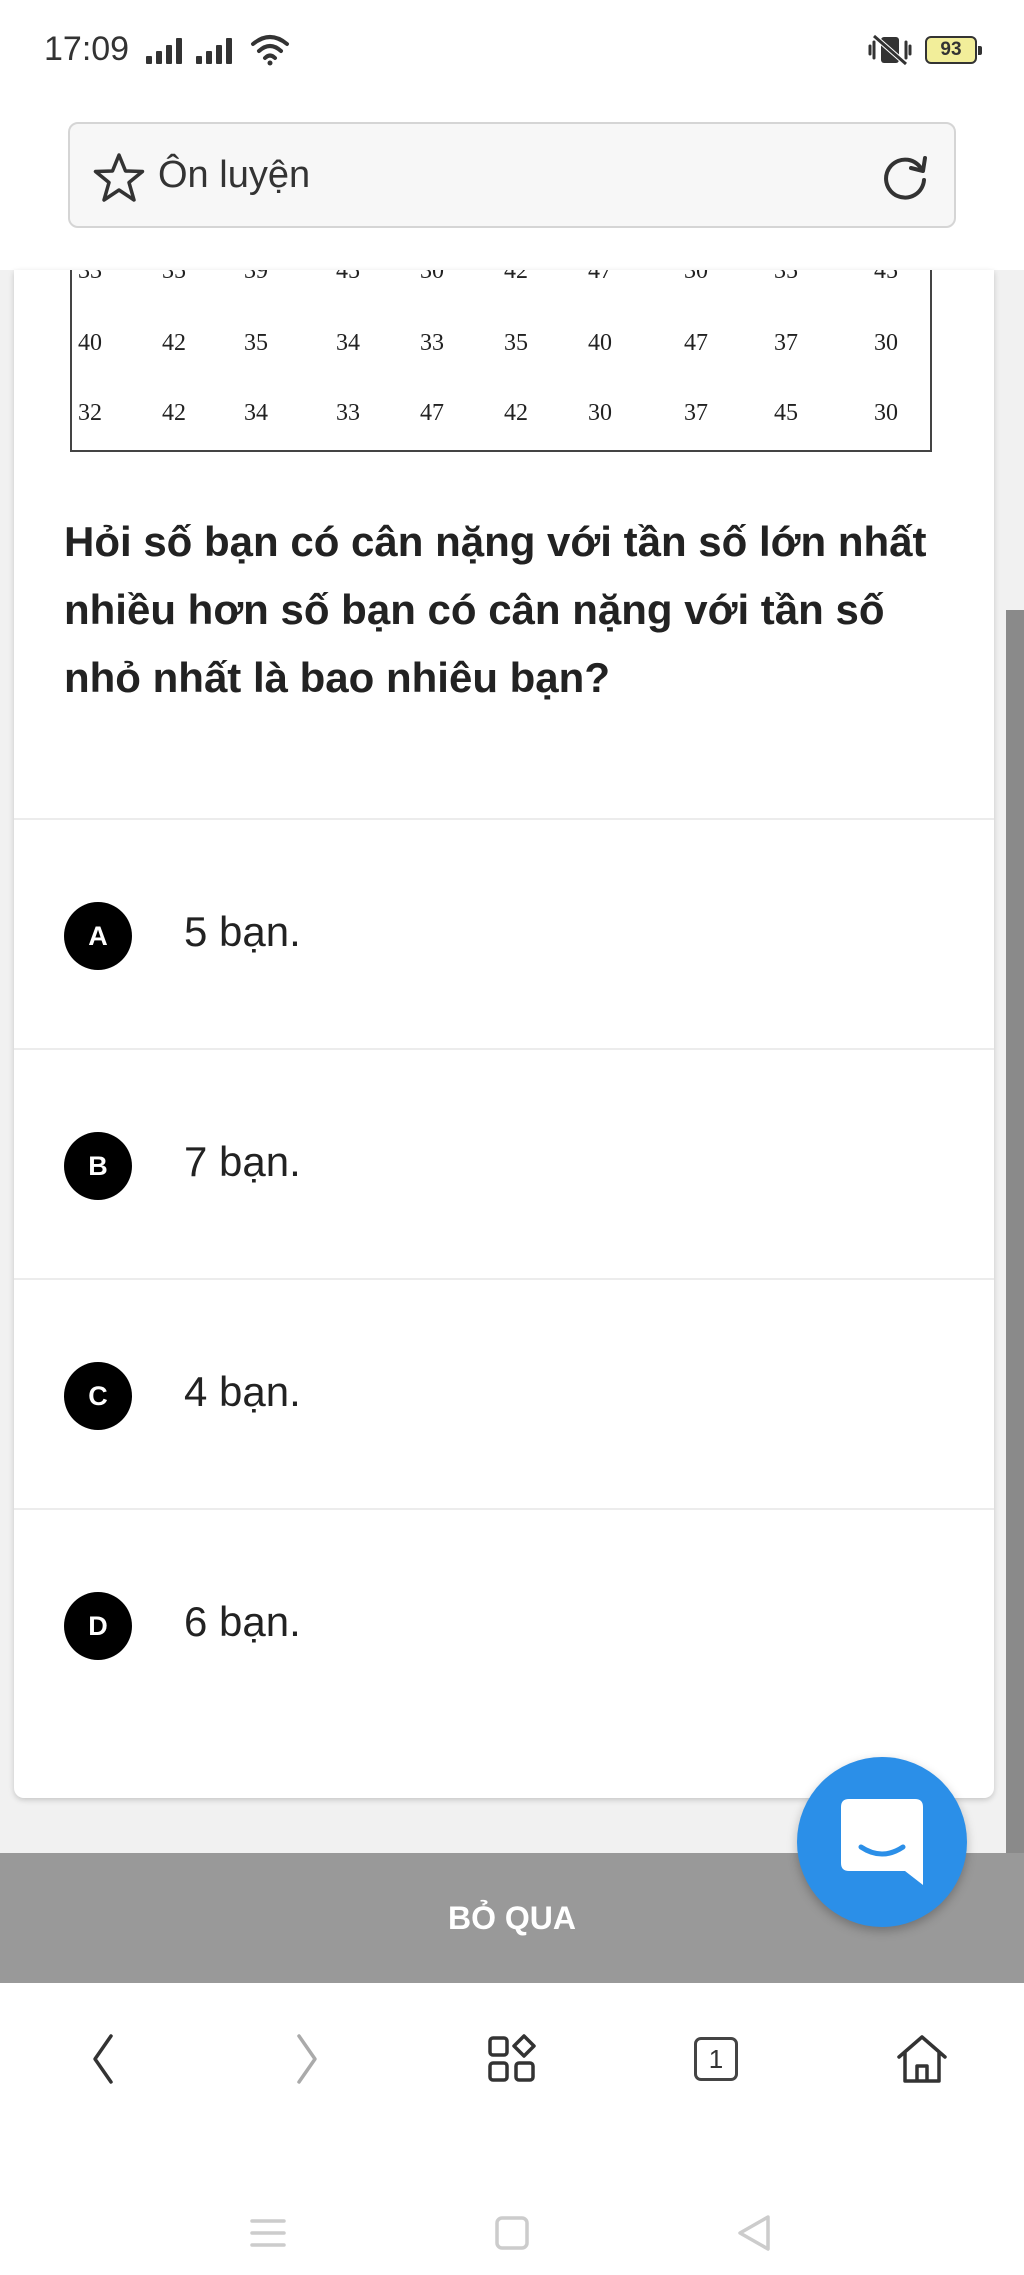 This screenshot has height=2275, width=1024. What do you see at coordinates (512, 2204) in the screenshot?
I see `system-nav` at bounding box center [512, 2204].